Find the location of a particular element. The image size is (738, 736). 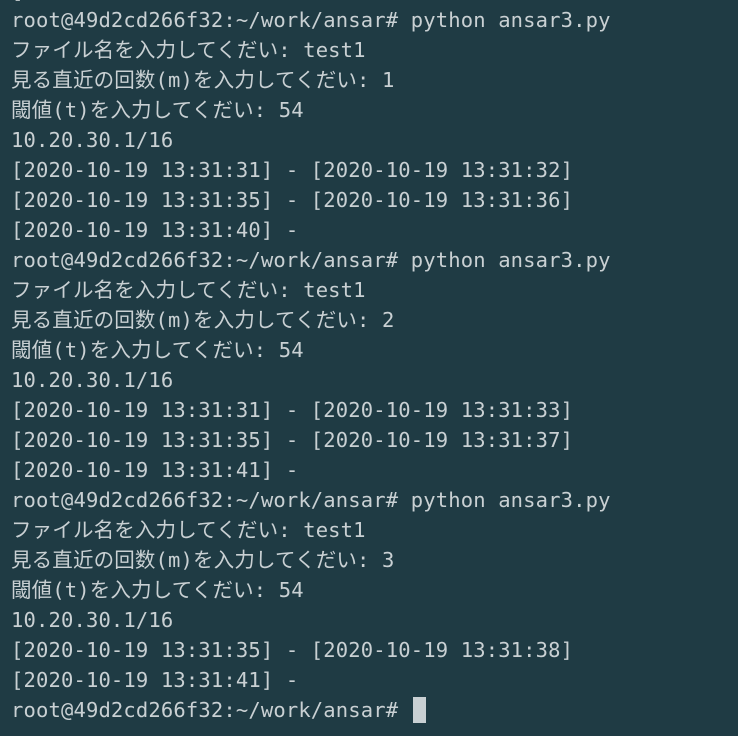

text-cursor is located at coordinates (419, 710).